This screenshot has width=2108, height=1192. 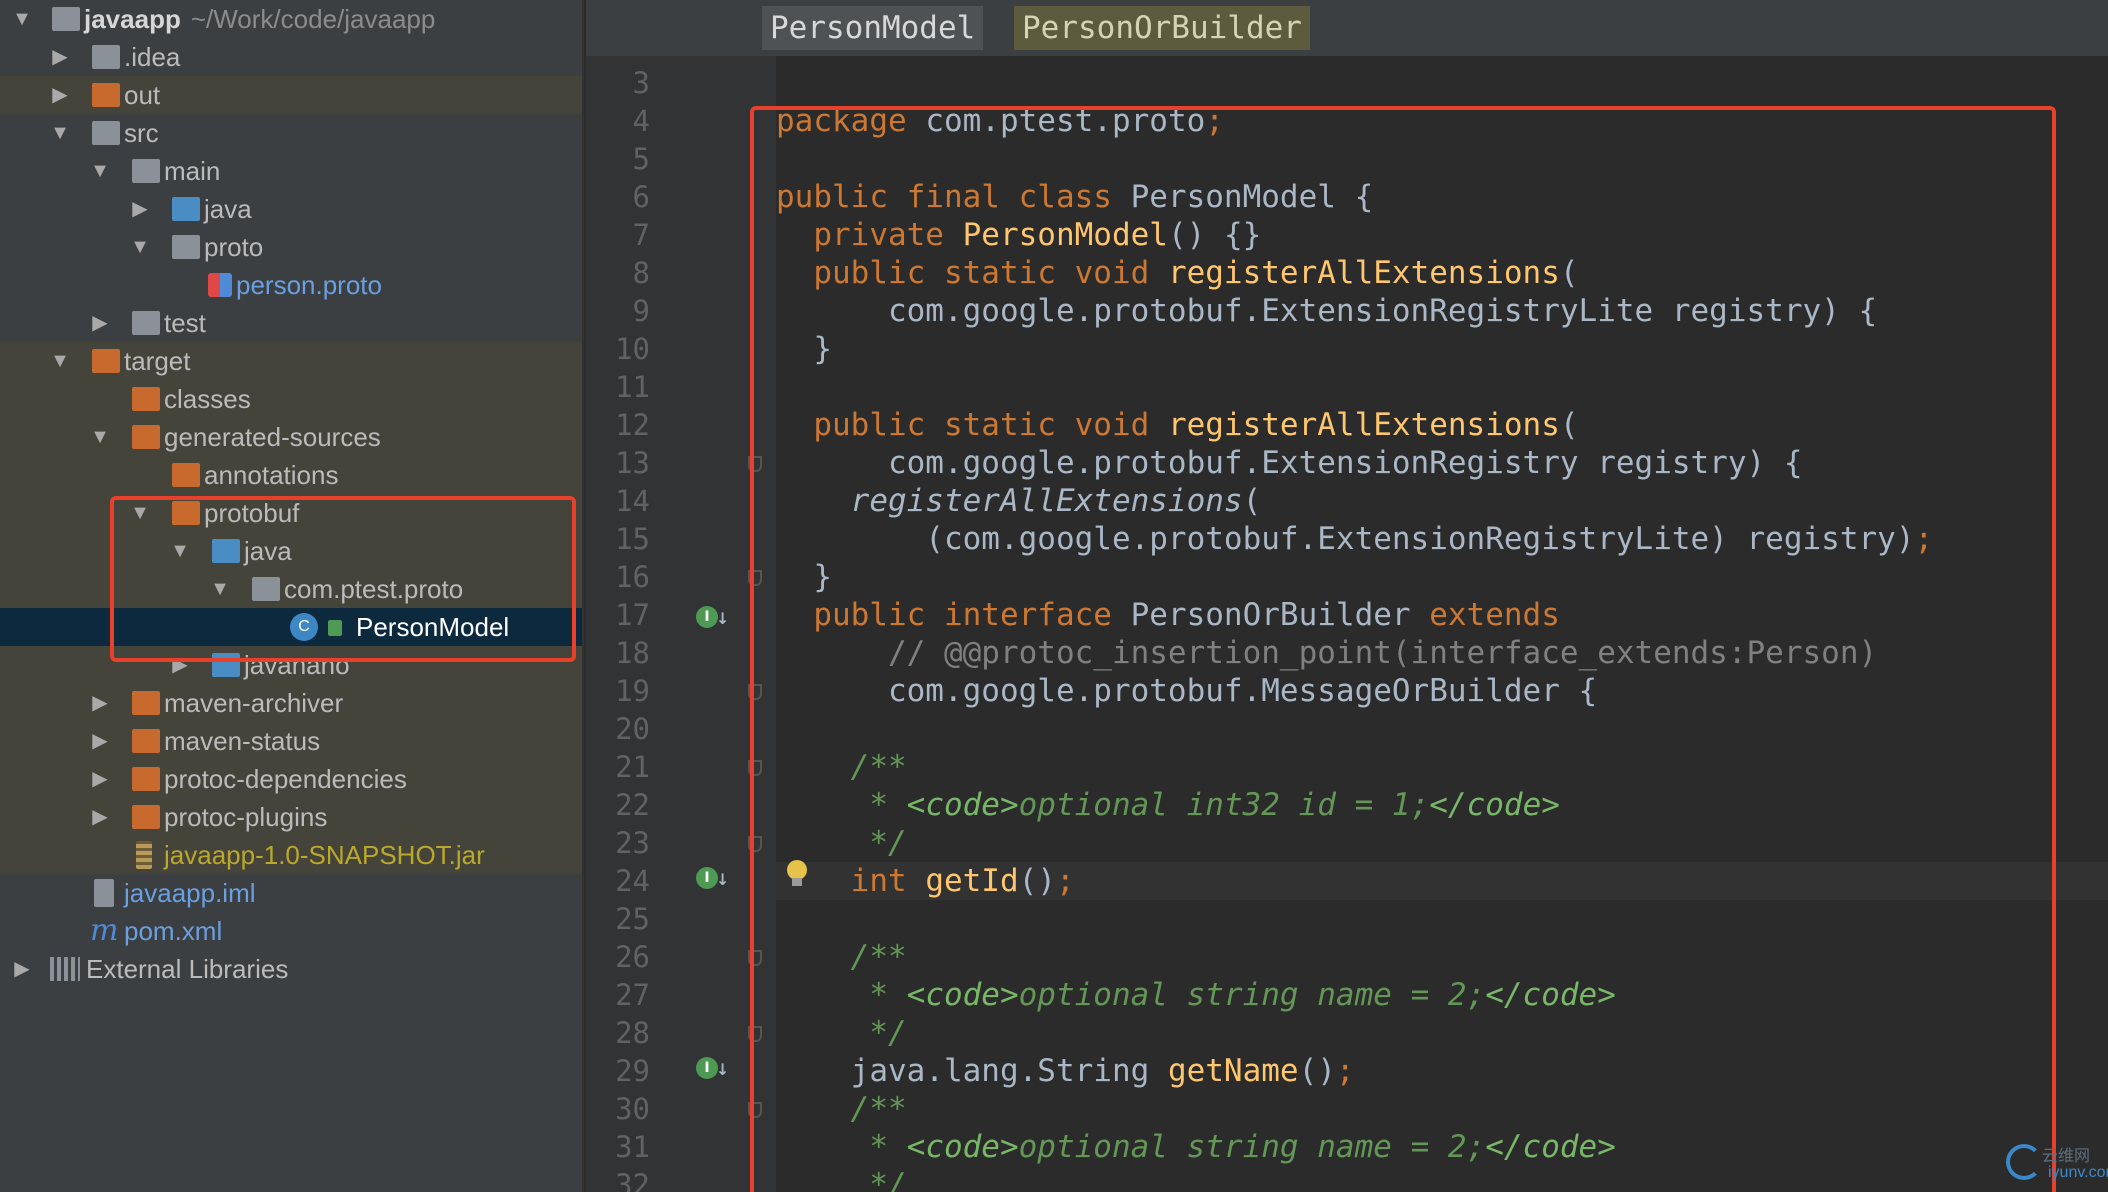 What do you see at coordinates (291, 95) in the screenshot?
I see `tree-item-out: ▶ out` at bounding box center [291, 95].